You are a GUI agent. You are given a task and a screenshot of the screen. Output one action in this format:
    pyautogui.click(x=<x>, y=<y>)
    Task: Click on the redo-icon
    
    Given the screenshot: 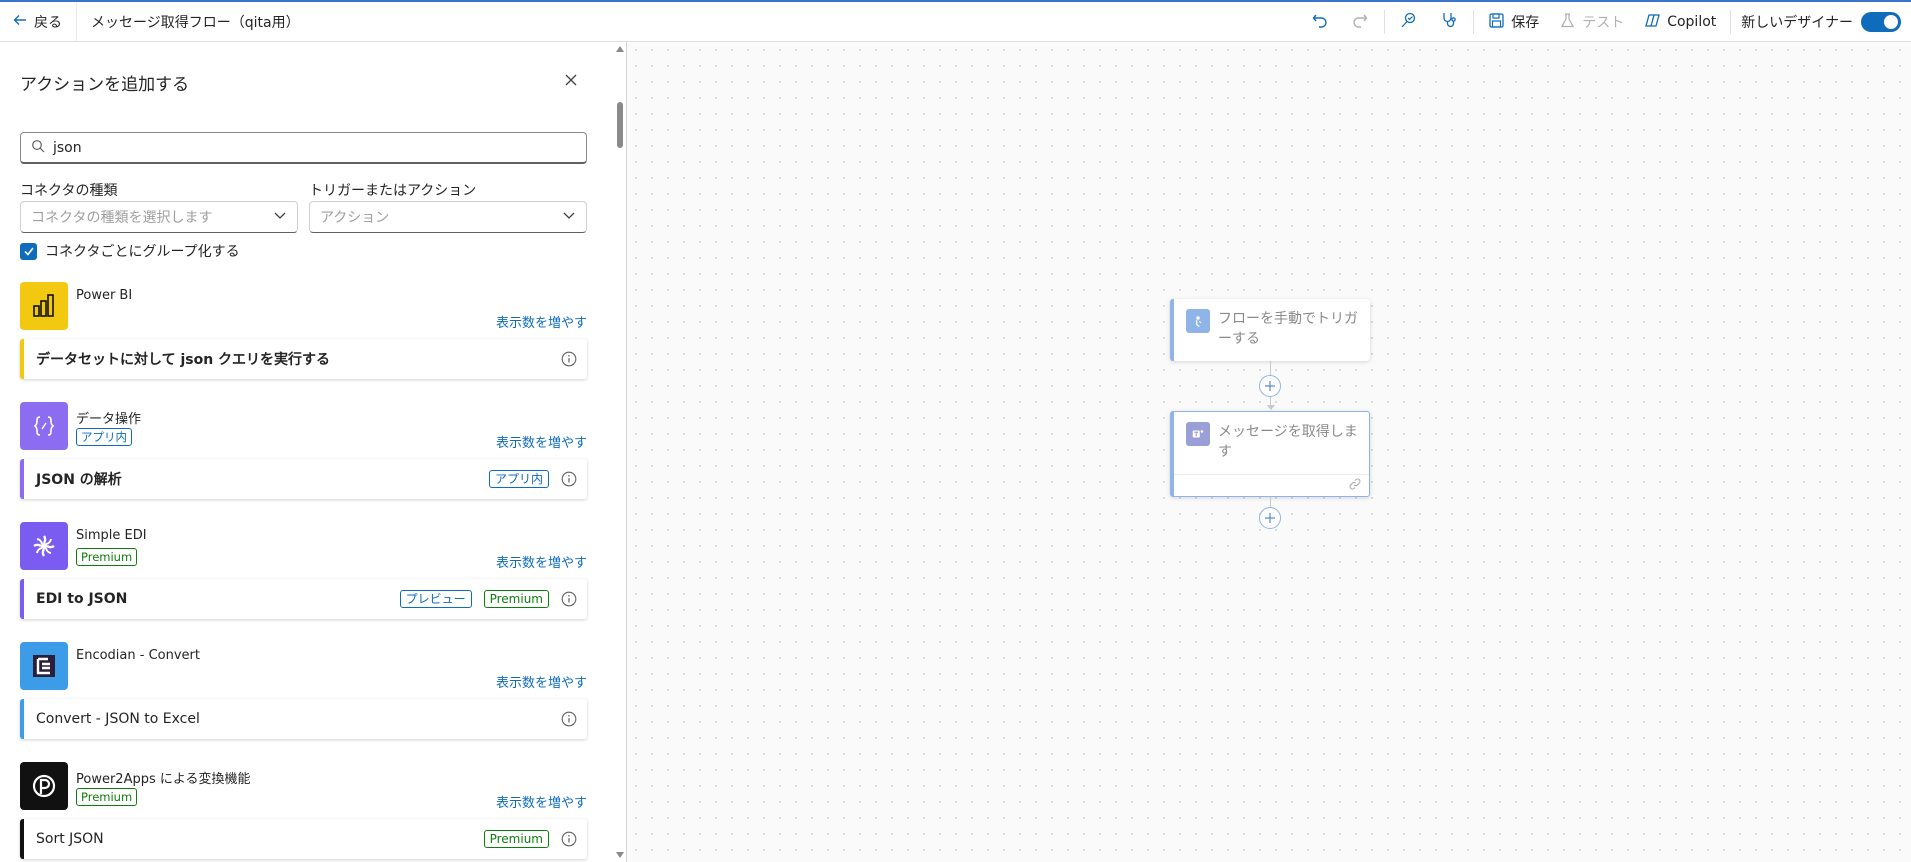 What is the action you would take?
    pyautogui.click(x=1360, y=22)
    